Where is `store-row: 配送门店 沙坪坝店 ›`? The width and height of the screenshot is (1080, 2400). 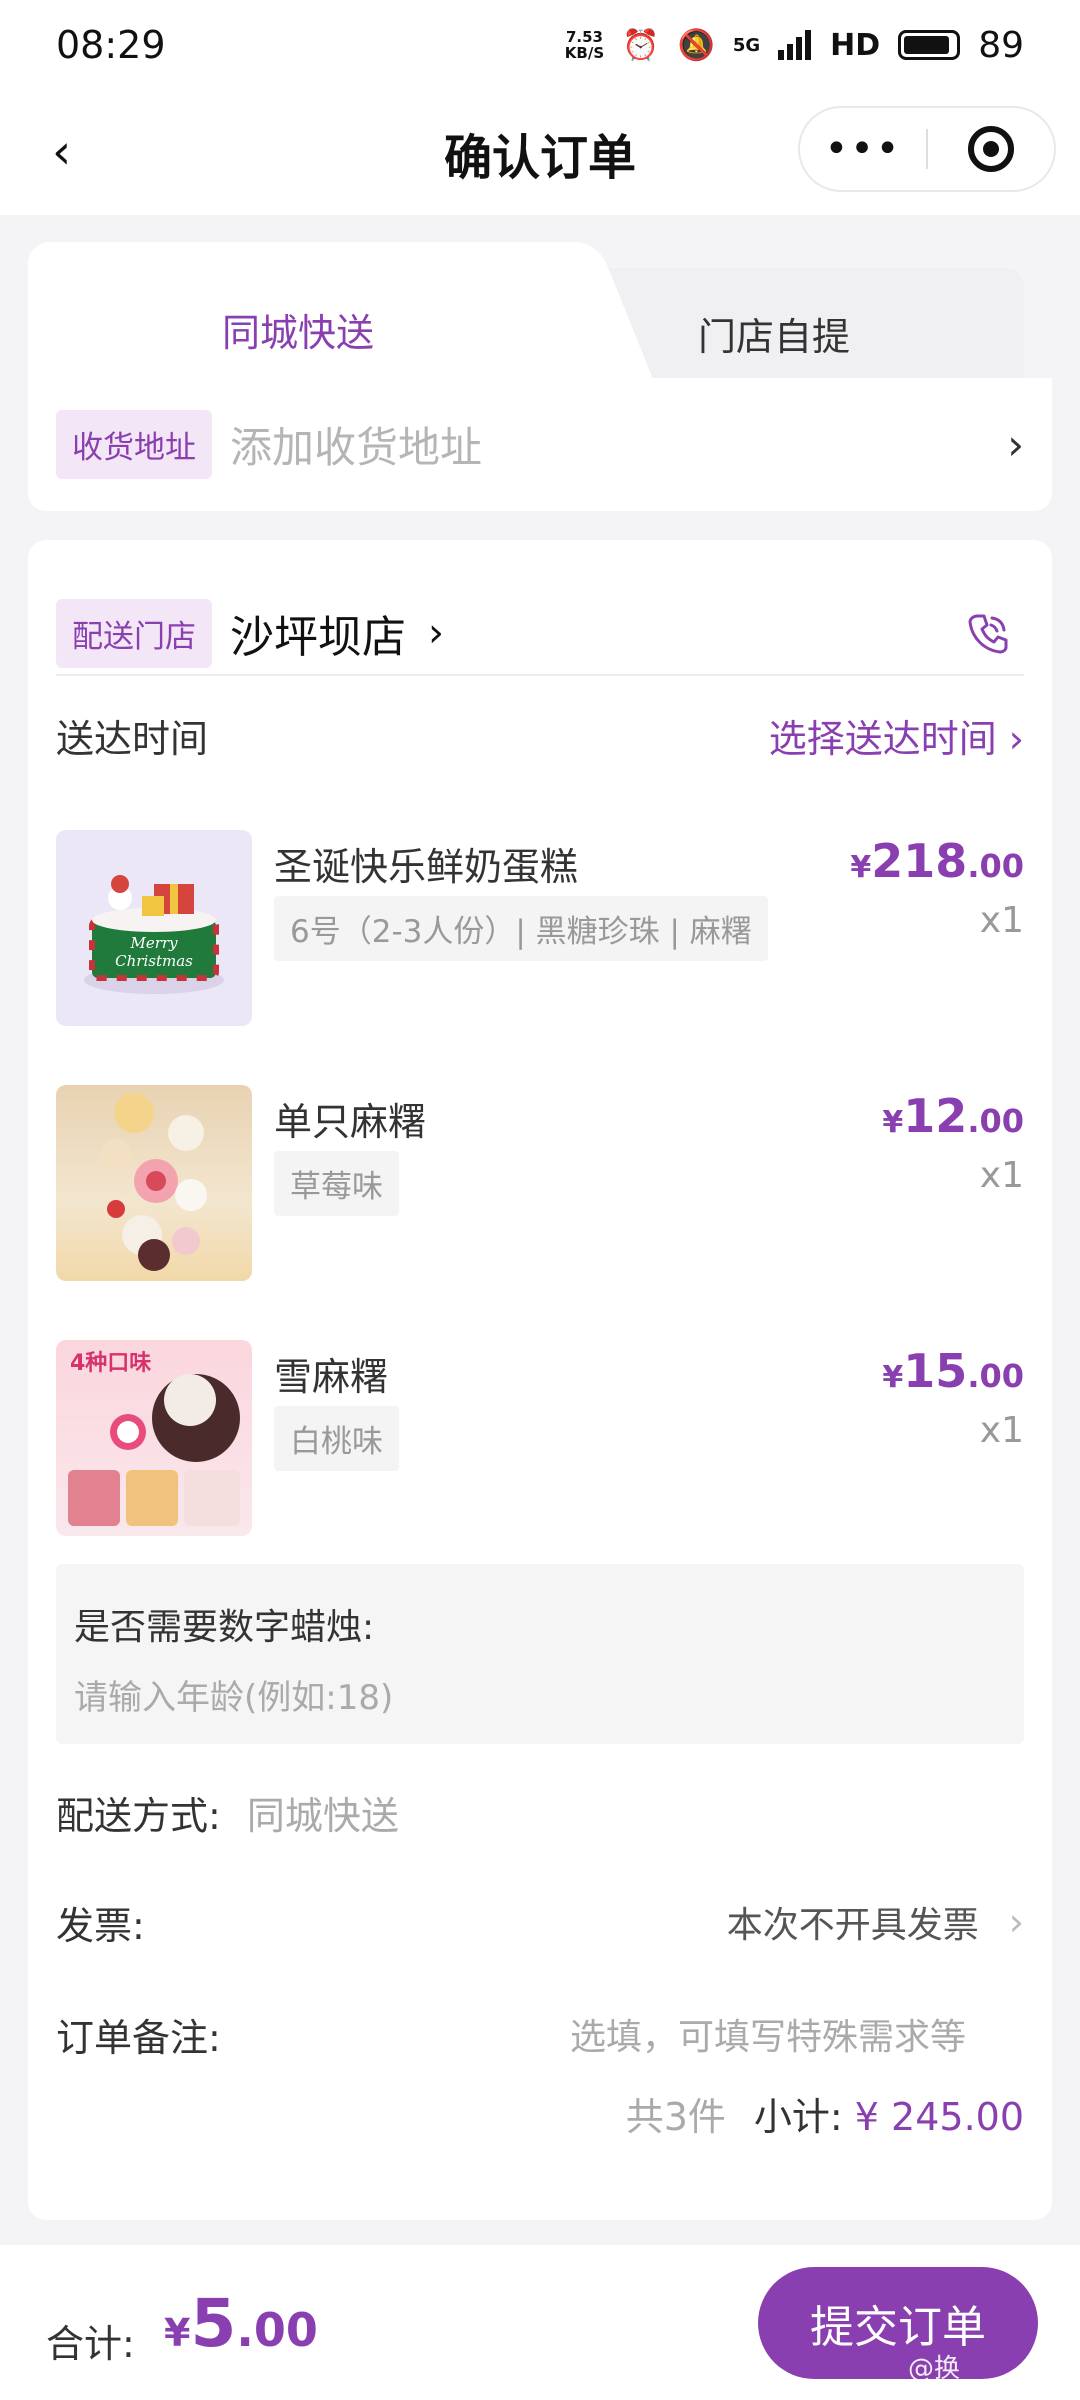
store-row: 配送门店 沙坪坝店 › is located at coordinates (540, 634).